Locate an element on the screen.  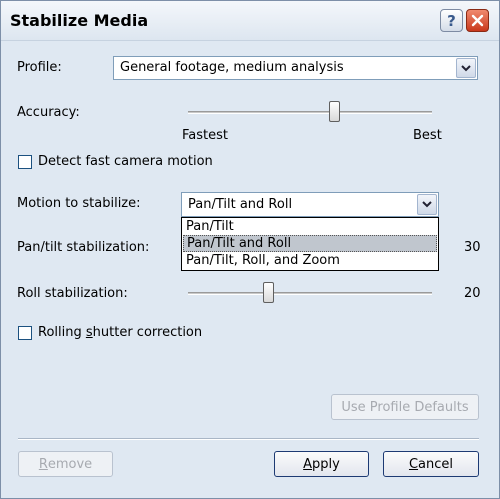
pan-tilt-label: Pan/tilt stabilization: is located at coordinates (83, 247).